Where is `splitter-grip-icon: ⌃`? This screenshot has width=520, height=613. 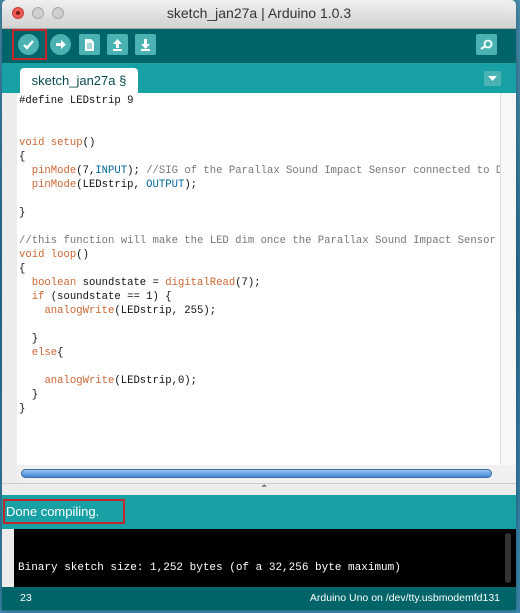
splitter-grip-icon: ⌃ is located at coordinates (264, 489).